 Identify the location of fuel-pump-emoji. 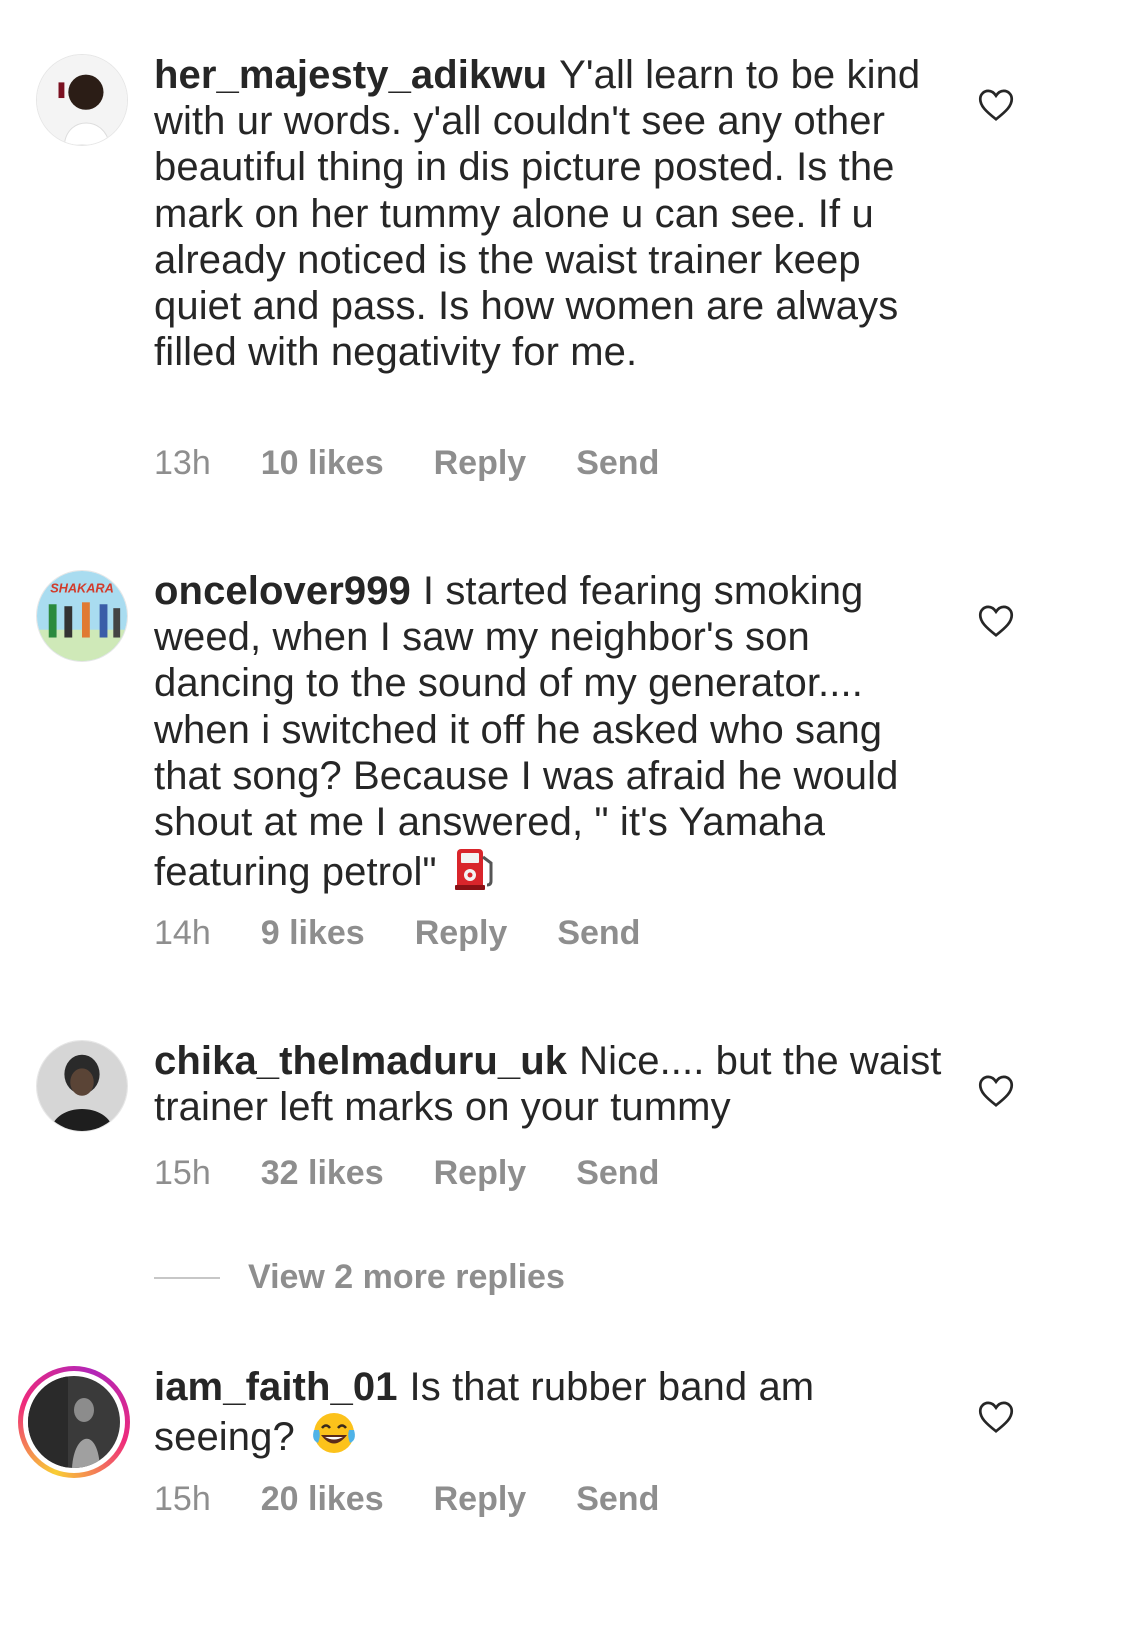
(475, 873).